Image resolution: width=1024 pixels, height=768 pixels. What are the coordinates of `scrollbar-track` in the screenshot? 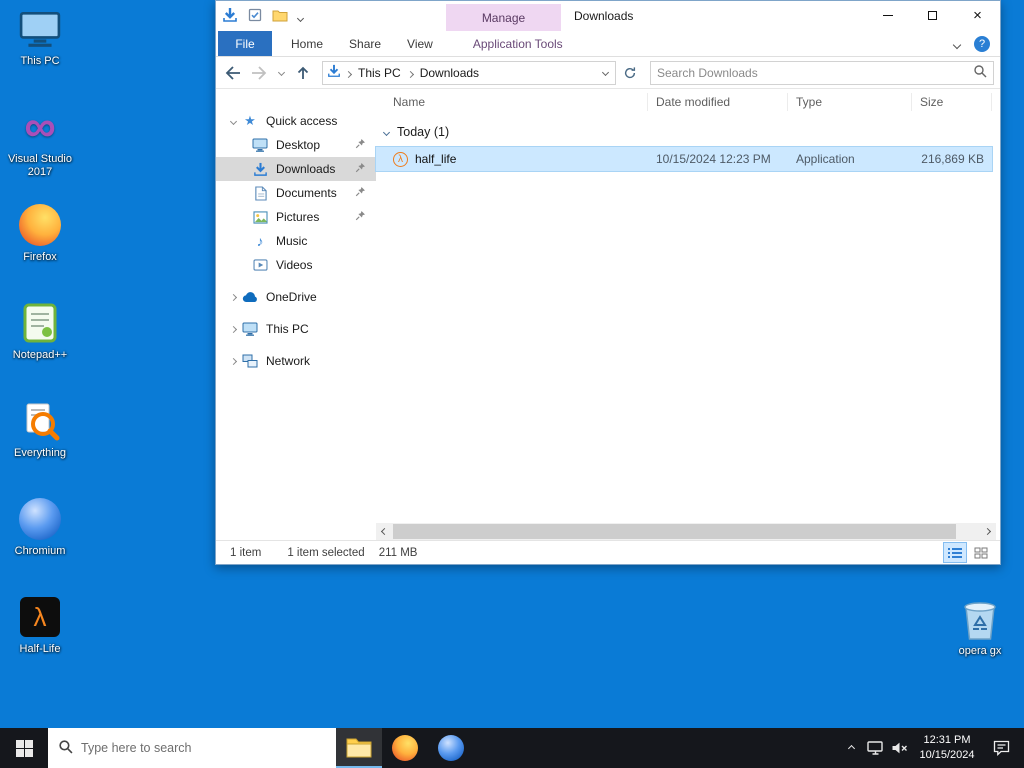 It's located at (686, 531).